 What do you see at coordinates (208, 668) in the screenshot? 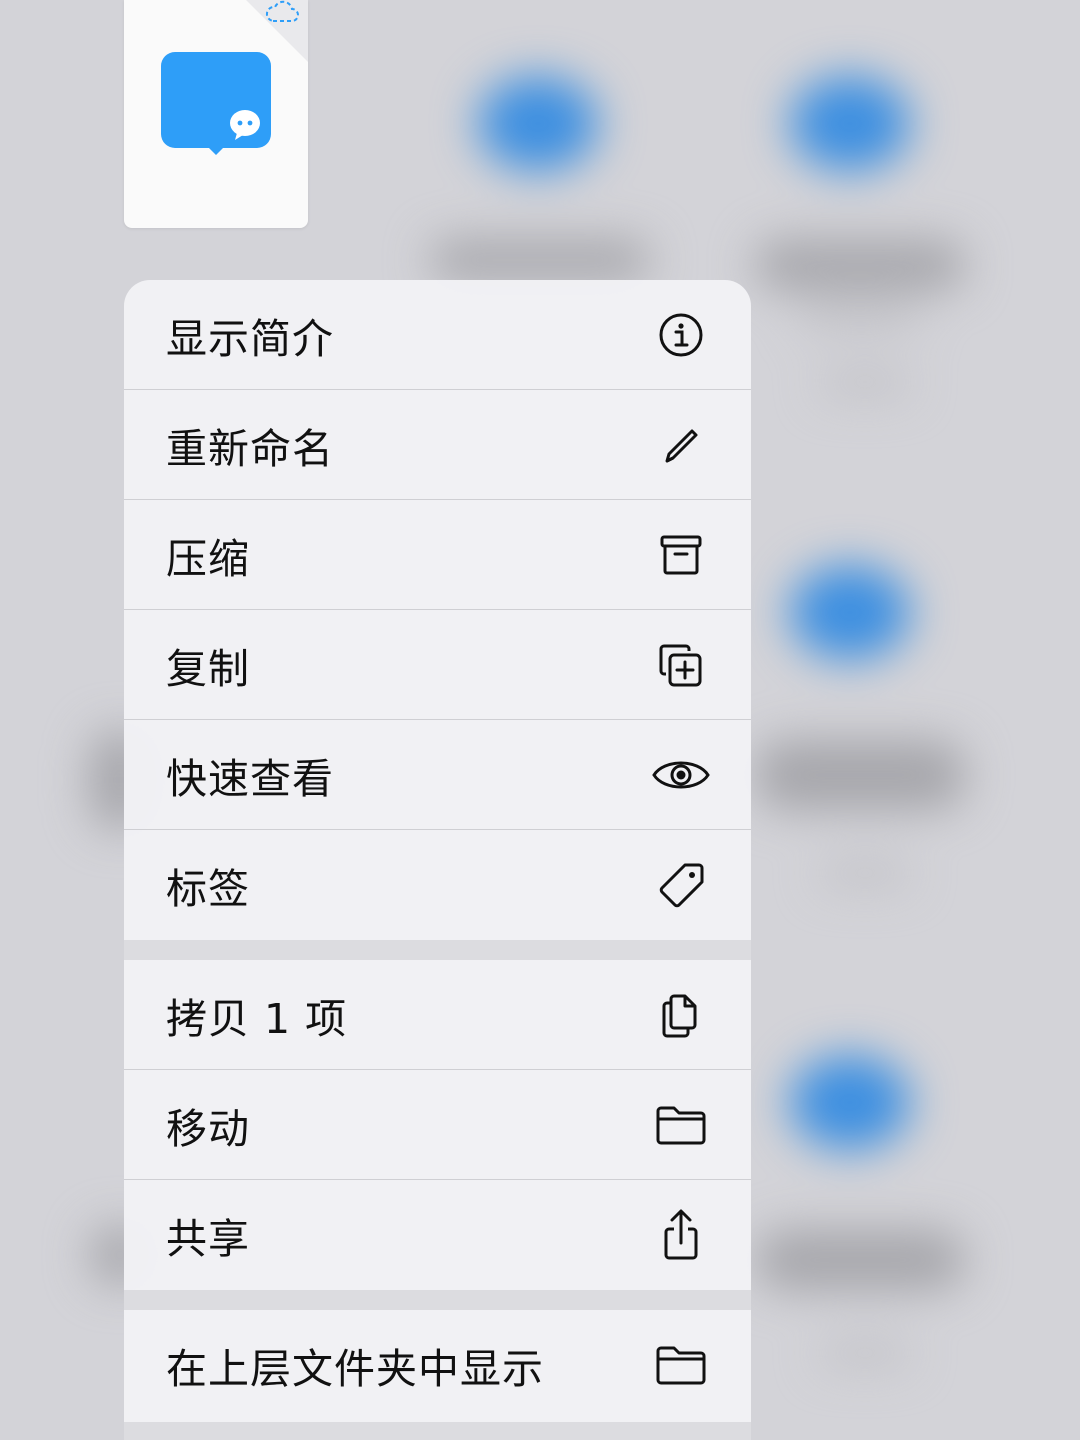
I see `menu-item-label: 复制` at bounding box center [208, 668].